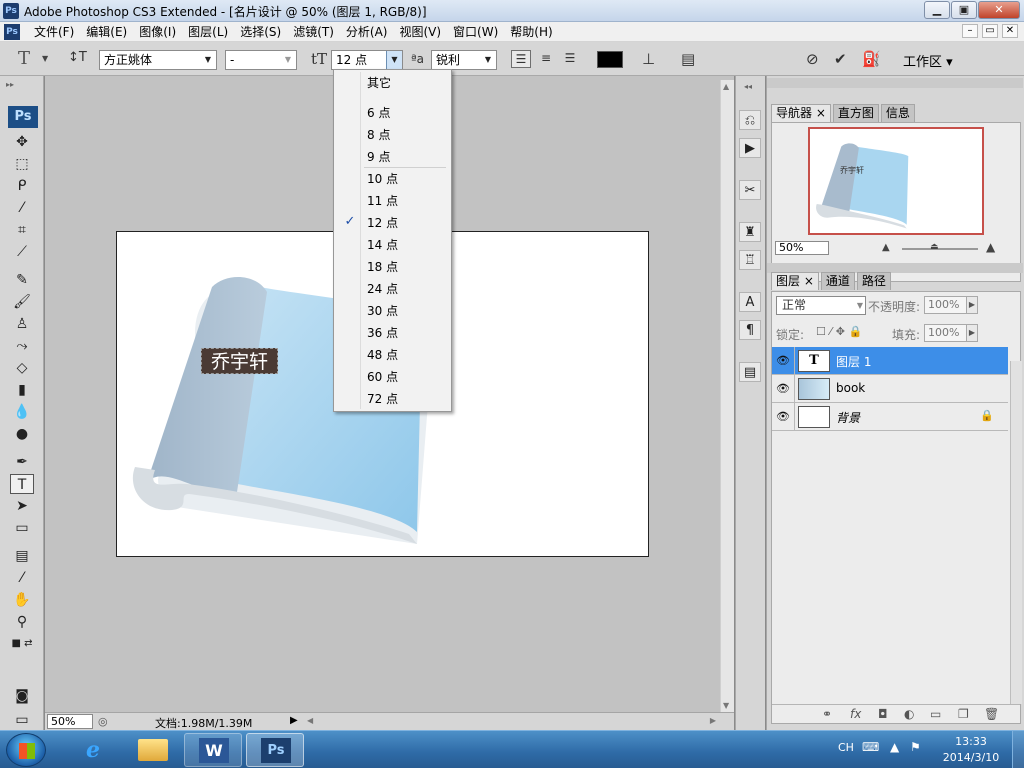  Describe the element at coordinates (946, 305) in the screenshot. I see `opacity-field: 100%` at that location.